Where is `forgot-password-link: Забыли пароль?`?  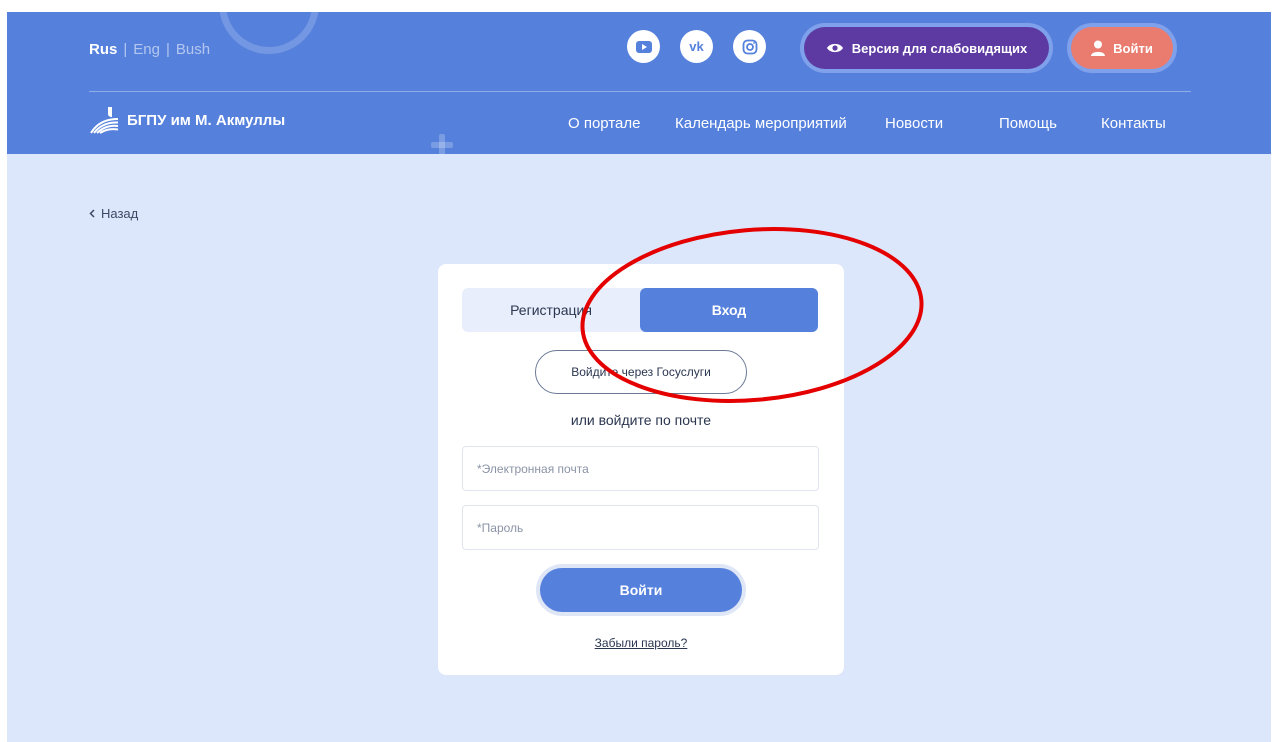 forgot-password-link: Забыли пароль? is located at coordinates (641, 643).